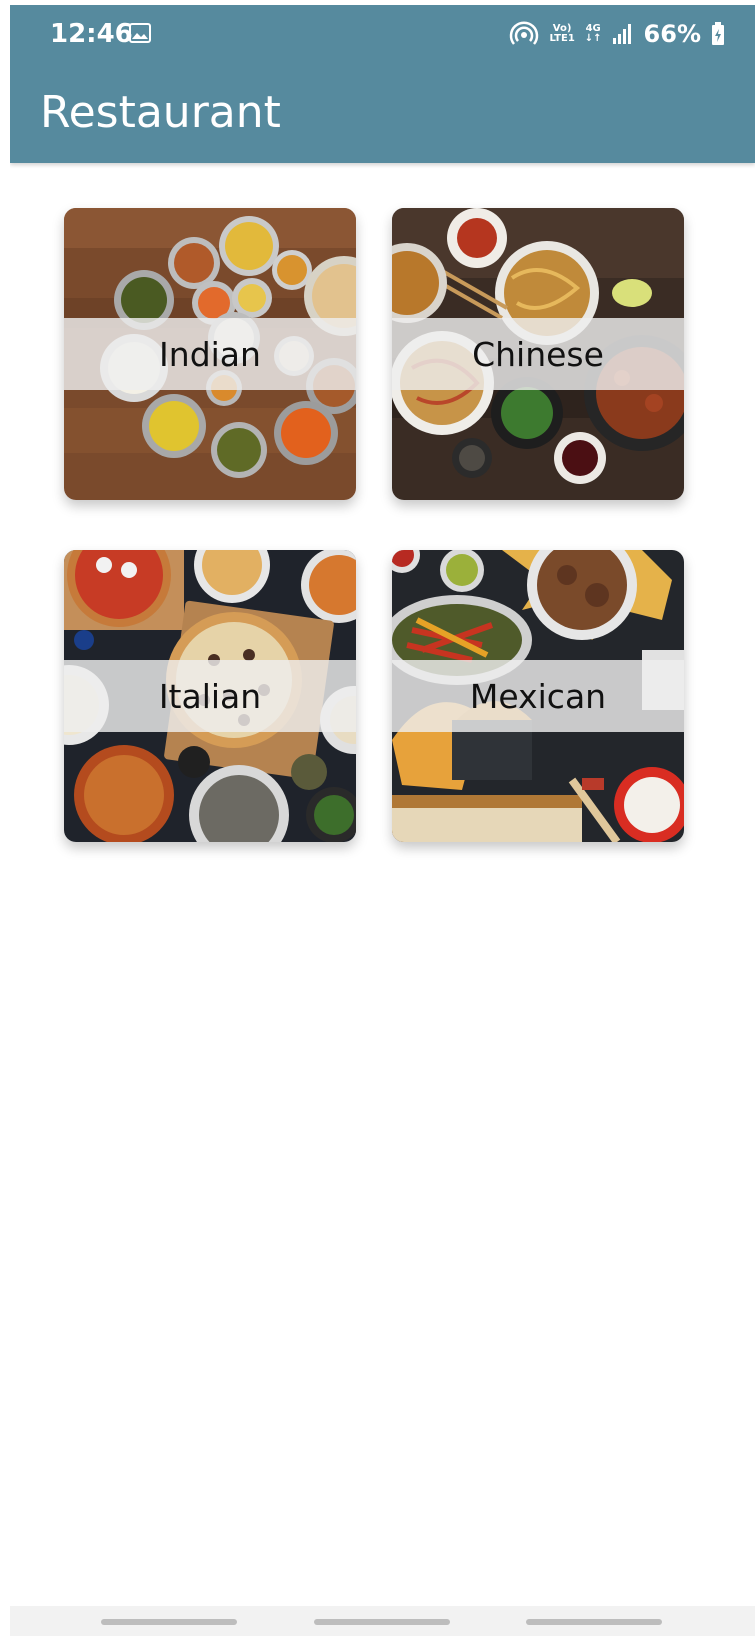  I want to click on battery-percent: 66%, so click(672, 34).